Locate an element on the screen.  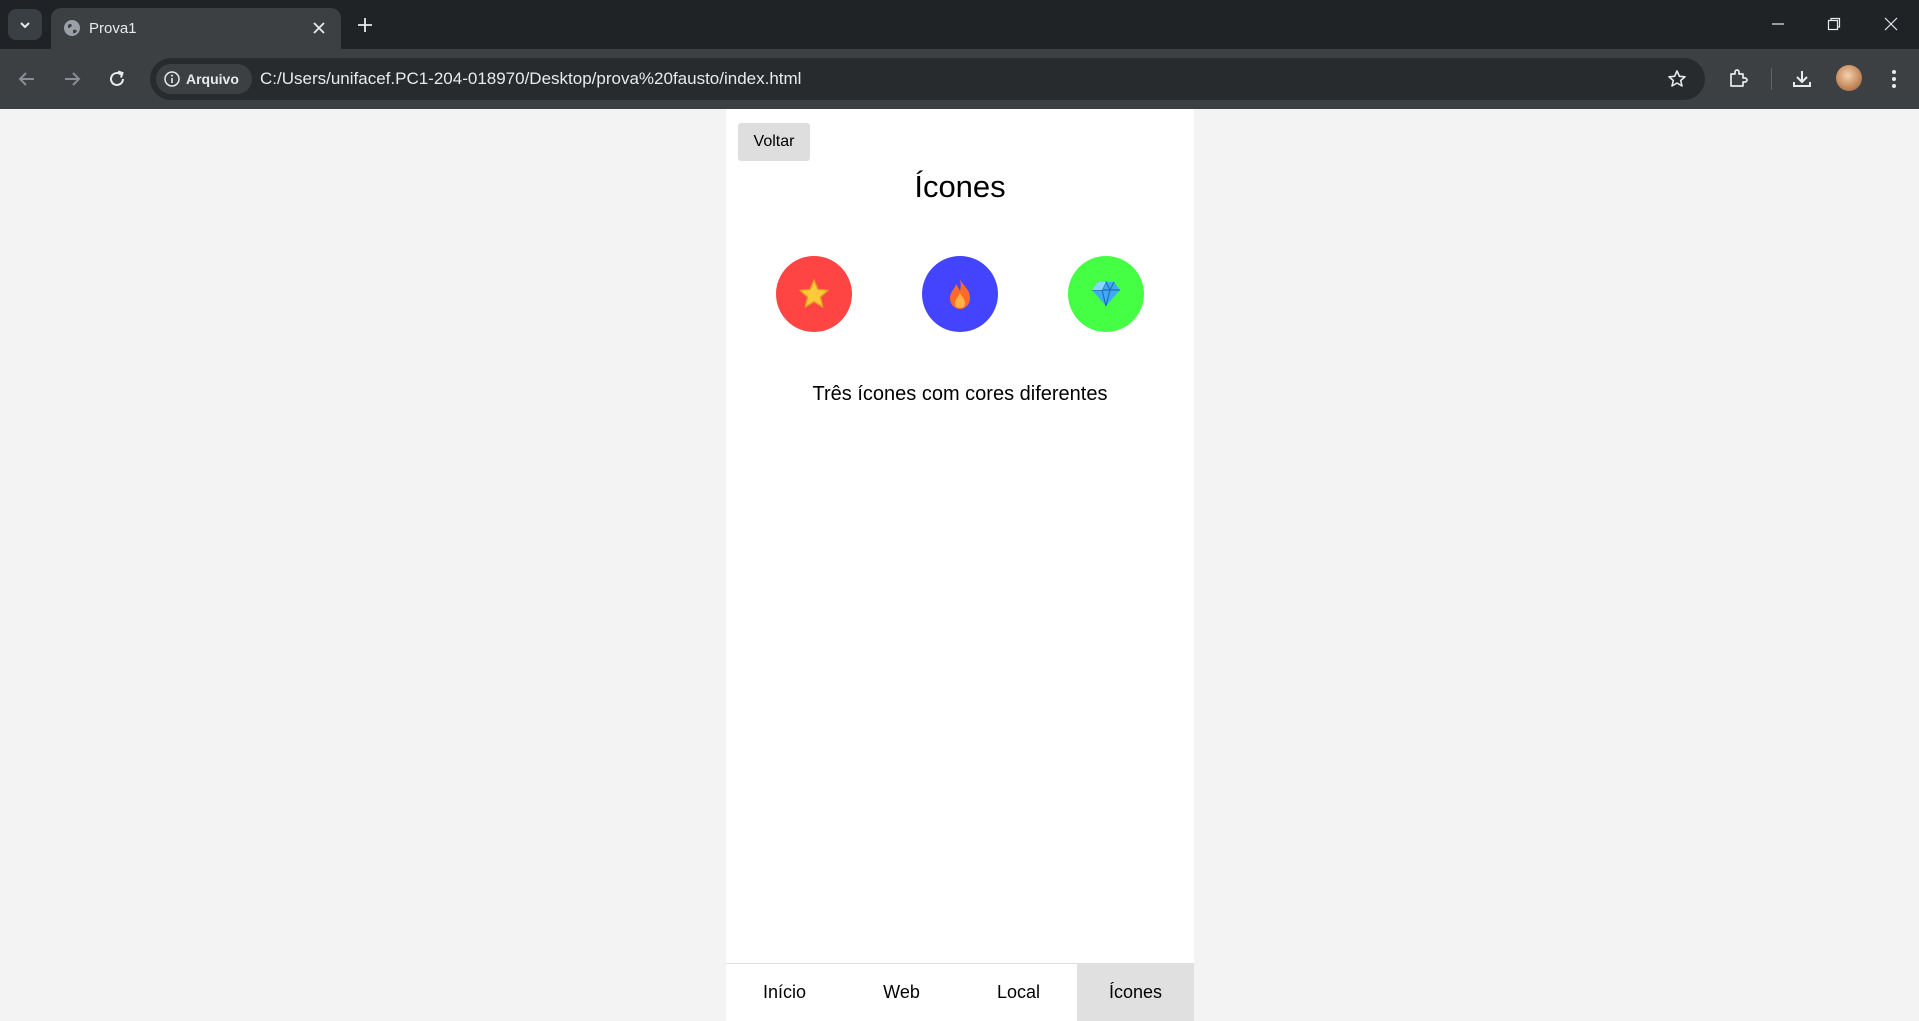
site-chip-label: Arquivo is located at coordinates (212, 79).